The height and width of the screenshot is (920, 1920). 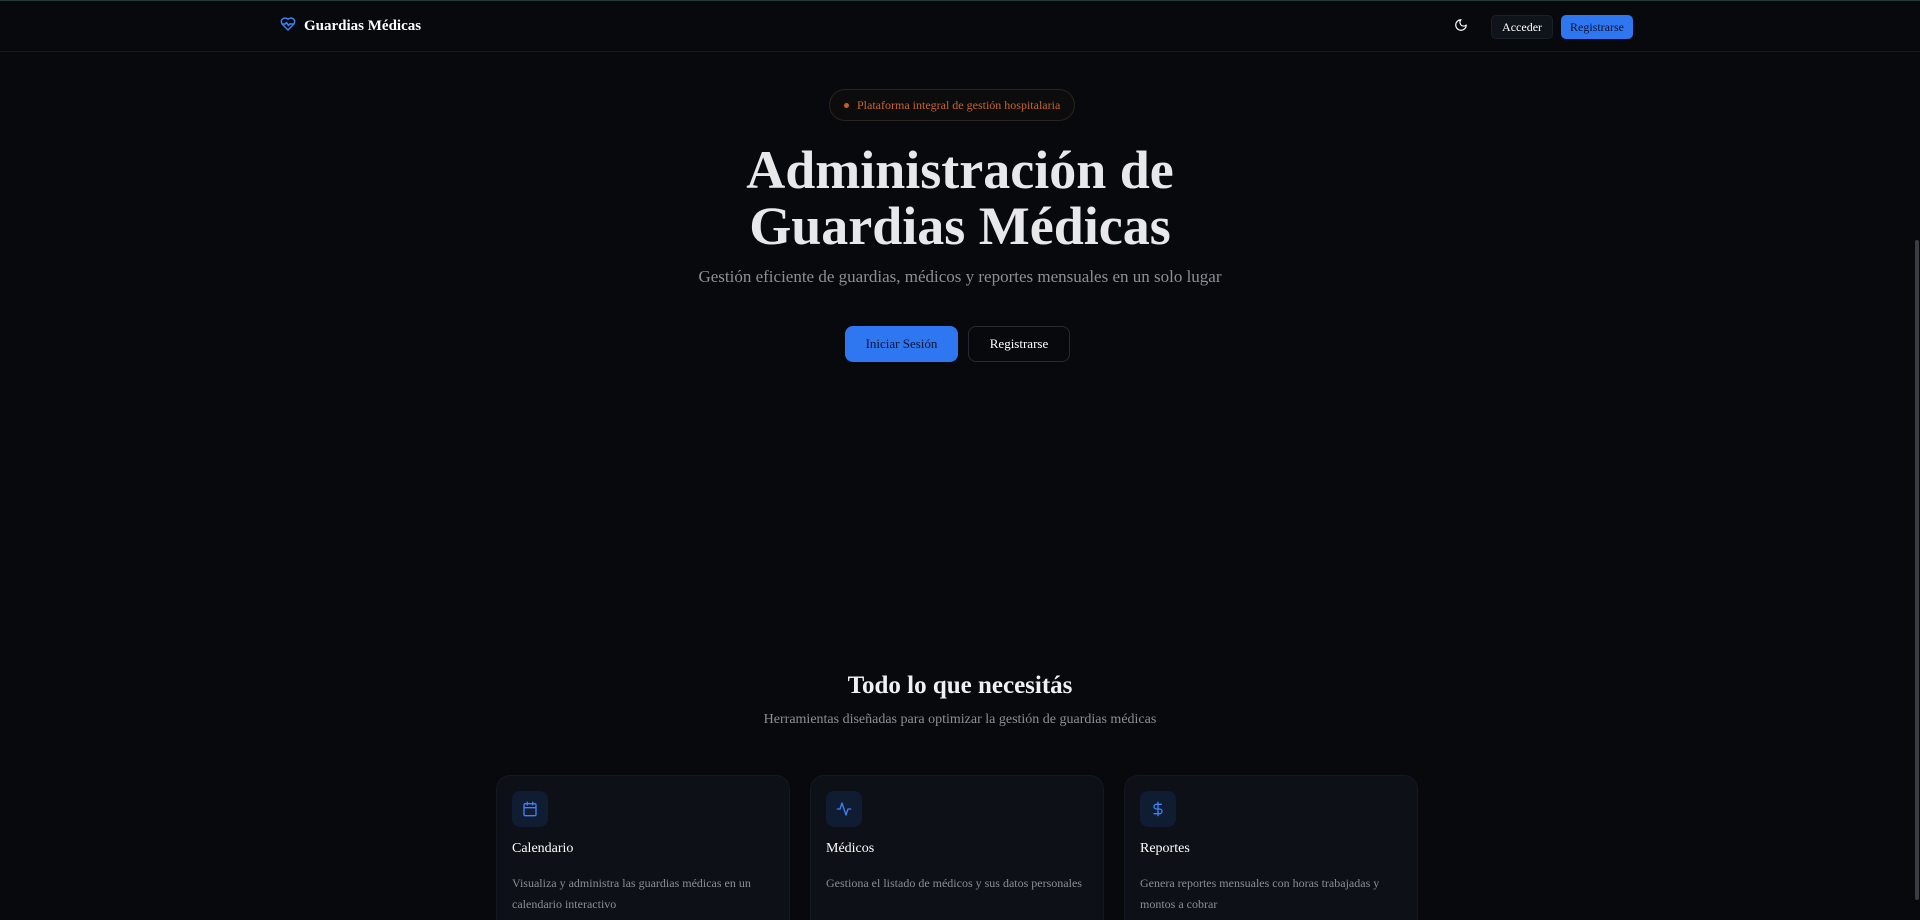 I want to click on hero-title: Administración de Guardias Médicas, so click(x=960, y=198).